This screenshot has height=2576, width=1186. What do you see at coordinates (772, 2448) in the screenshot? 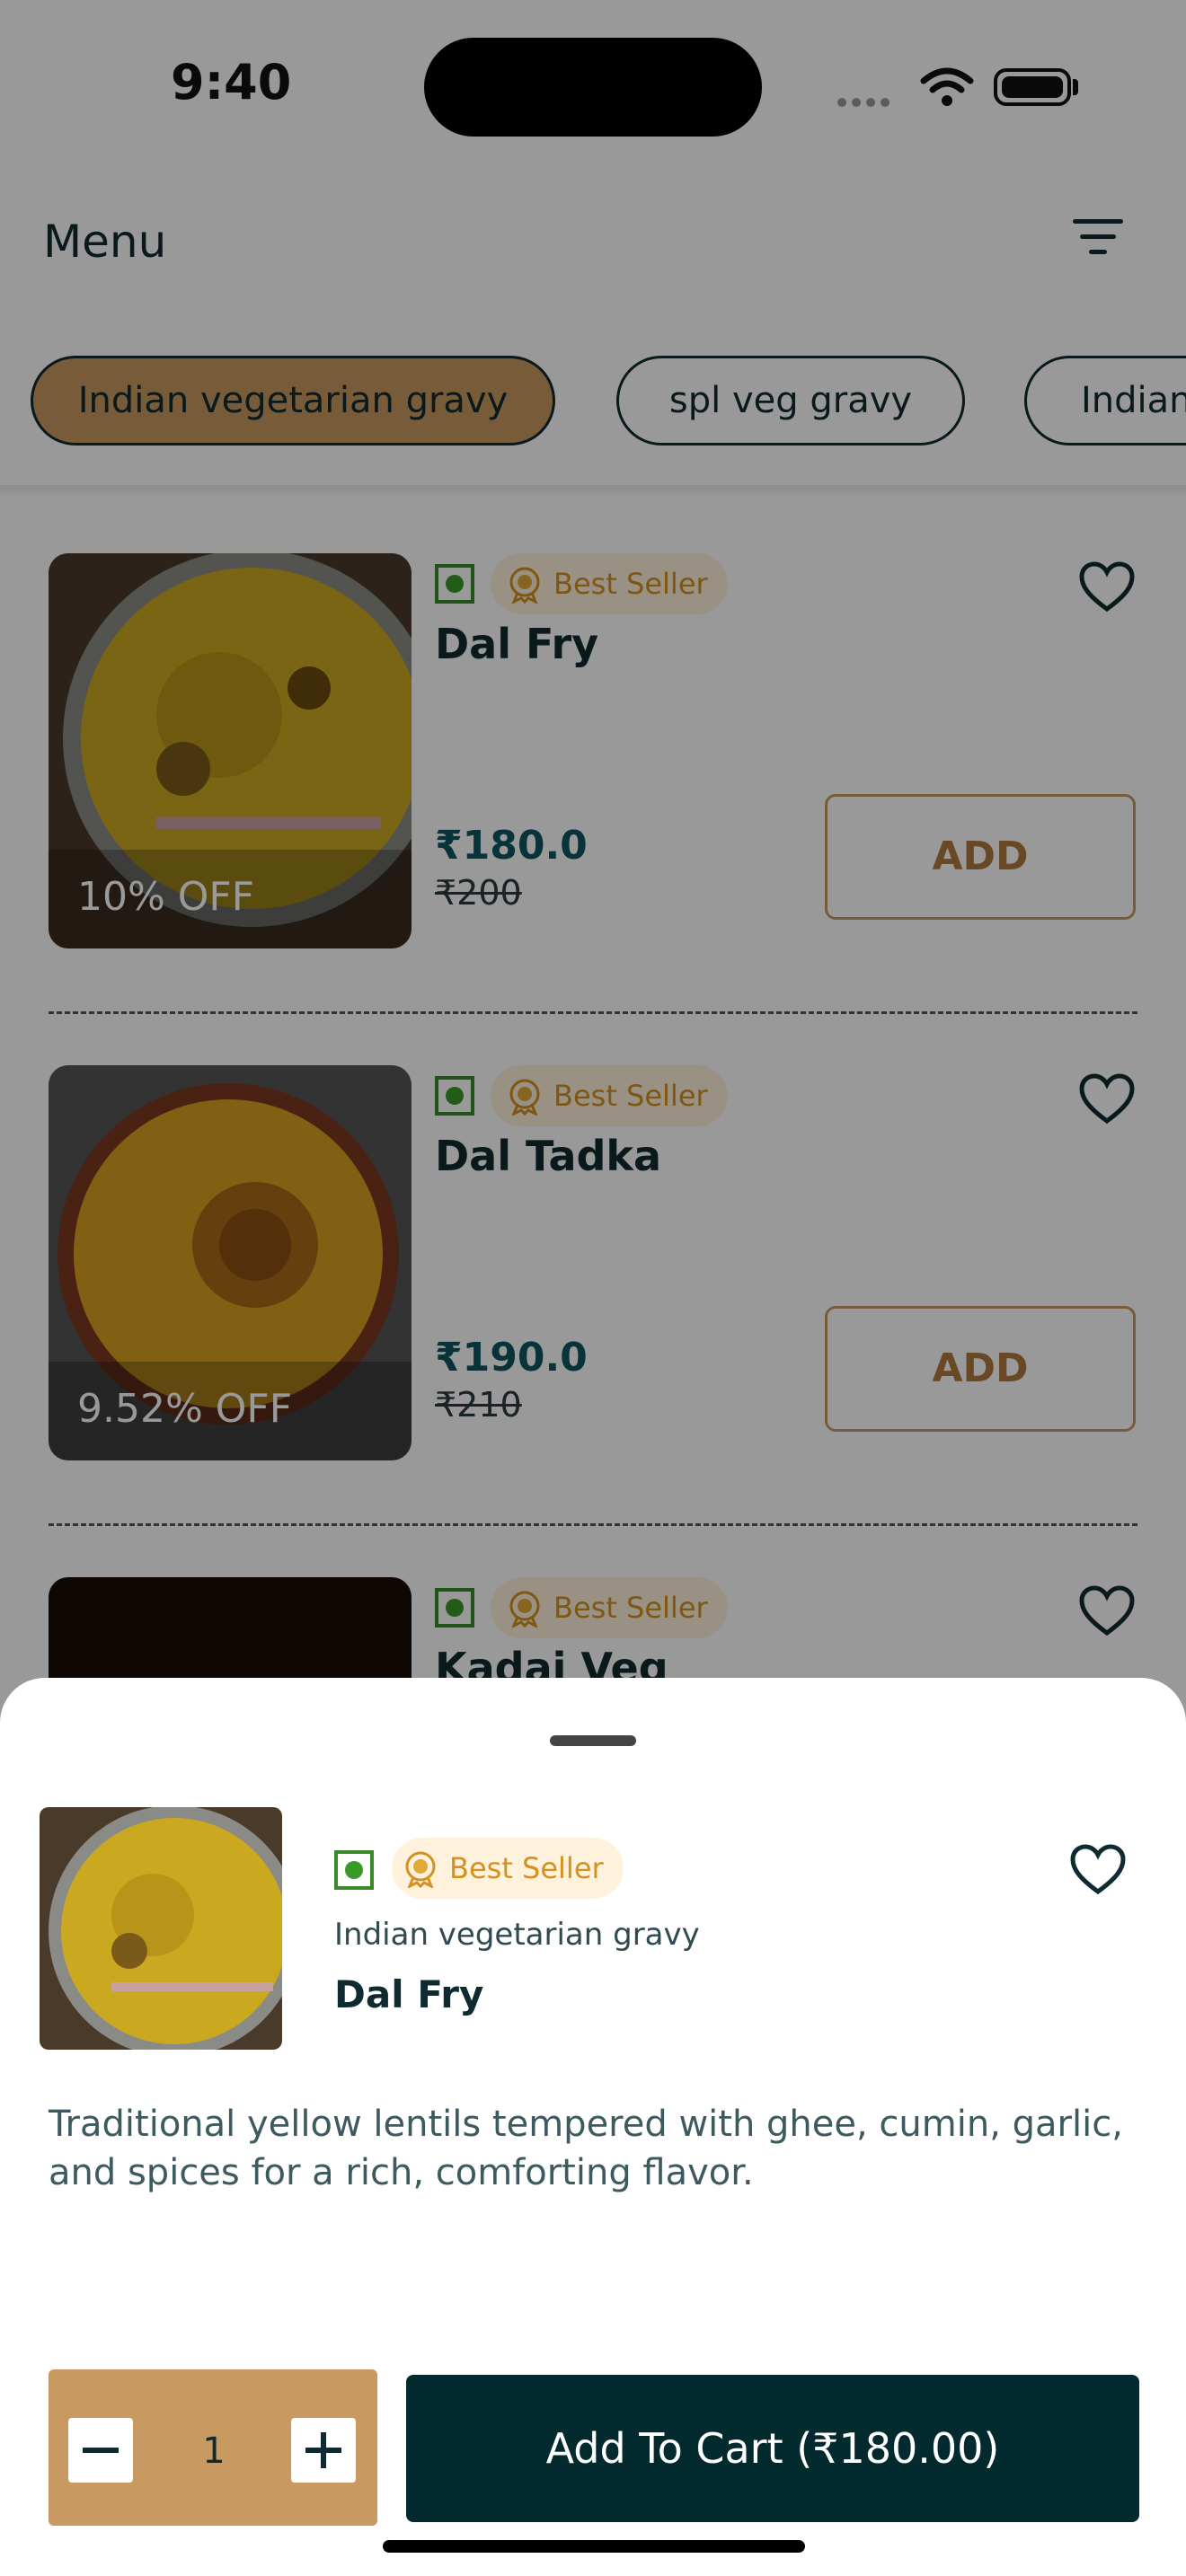
I see `add-to-cart-button: Add To Cart (₹180.00)` at bounding box center [772, 2448].